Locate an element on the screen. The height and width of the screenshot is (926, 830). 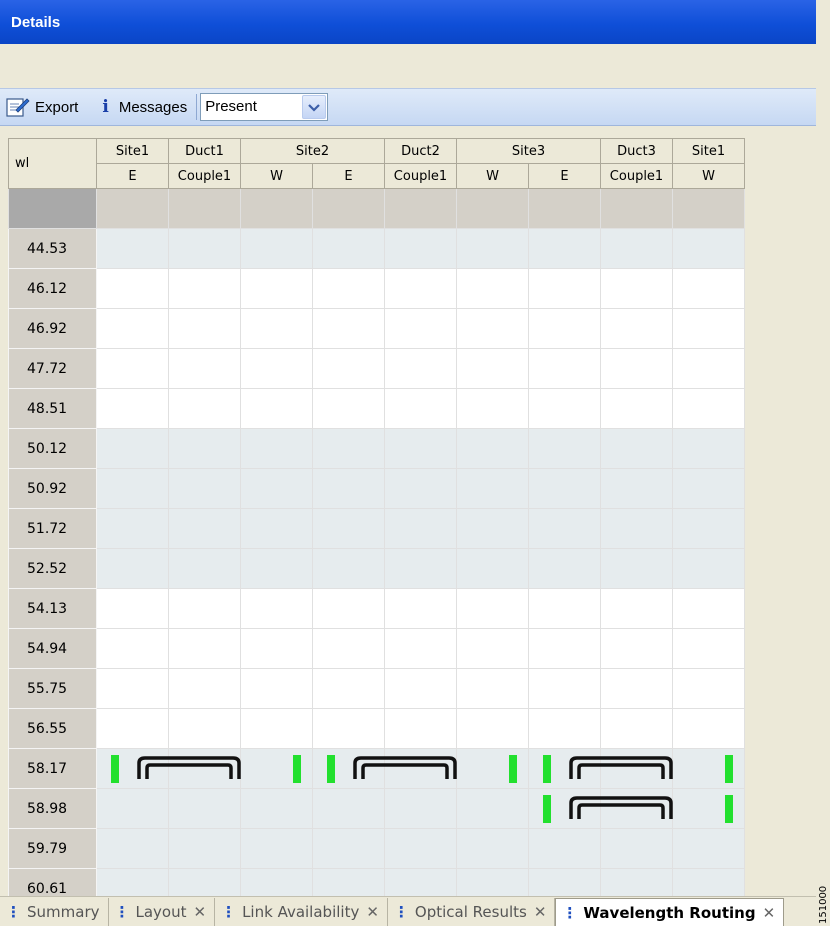
close-icon: ✕ is located at coordinates (769, 913).